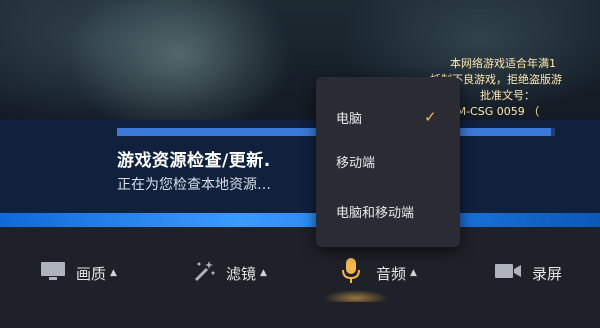  I want to click on notice-line-1: 本网络游戏适合年满1, so click(503, 63).